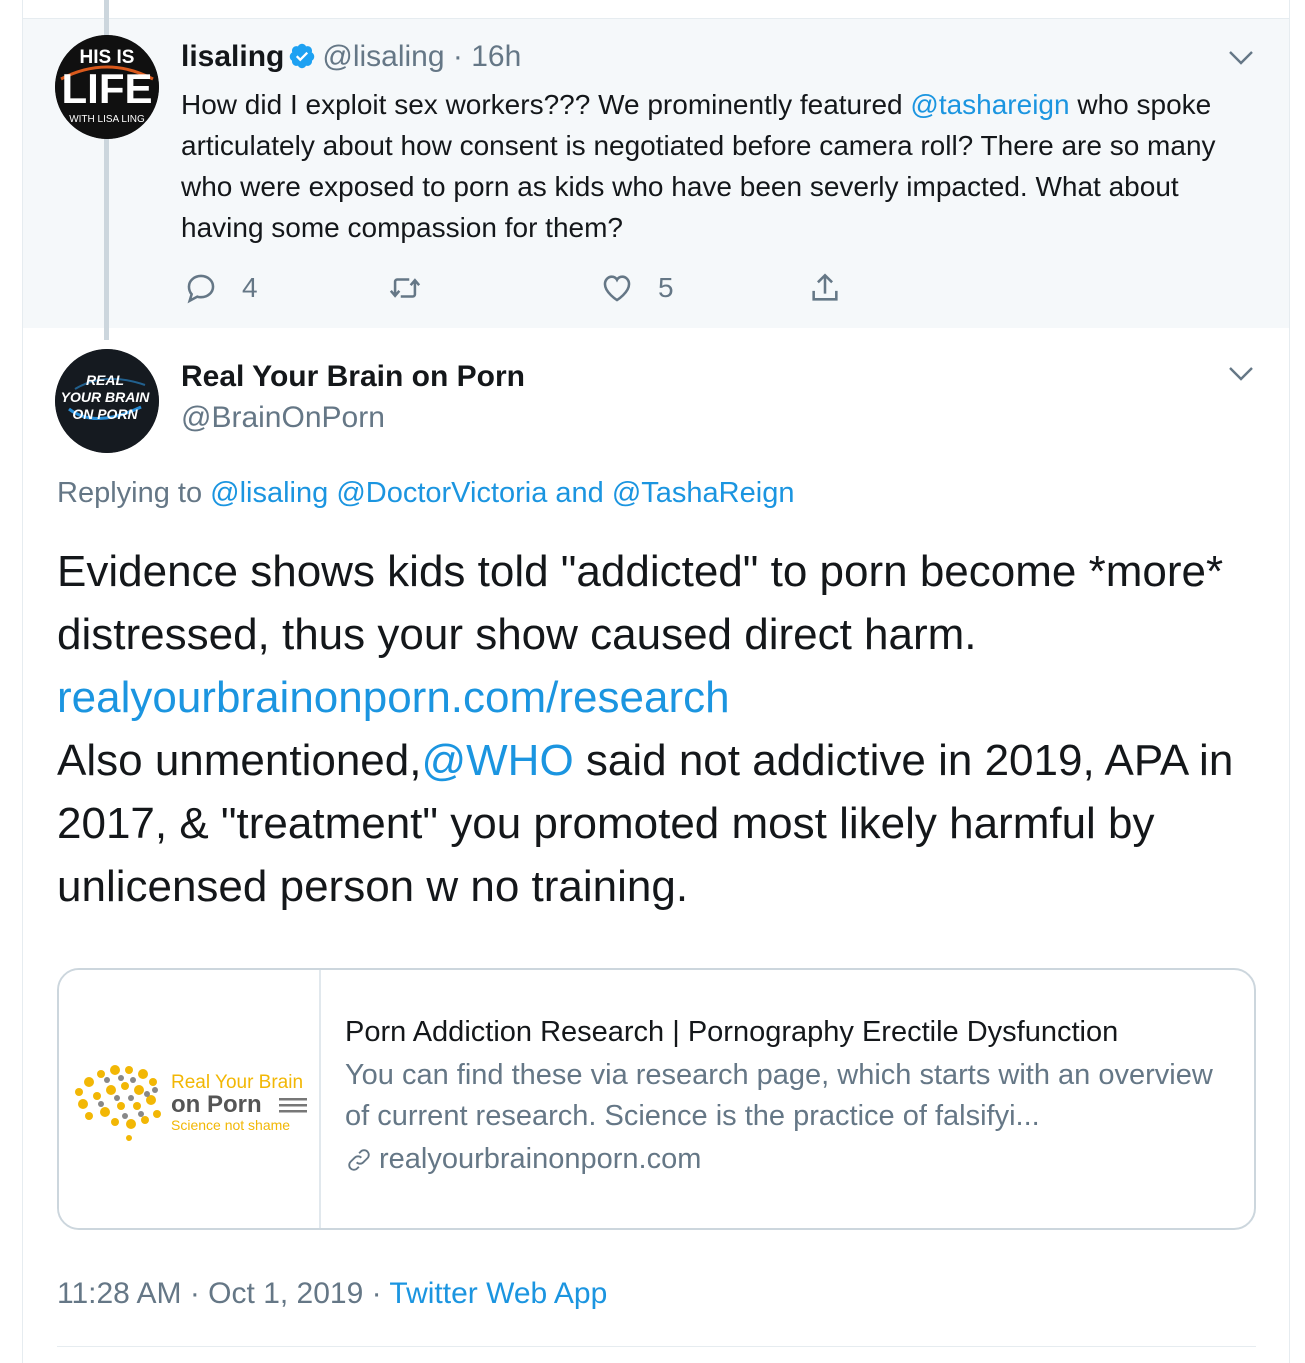 Image resolution: width=1305 pixels, height=1363 pixels. Describe the element at coordinates (105, 414) in the screenshot. I see `avatar-text: ON PORN` at that location.